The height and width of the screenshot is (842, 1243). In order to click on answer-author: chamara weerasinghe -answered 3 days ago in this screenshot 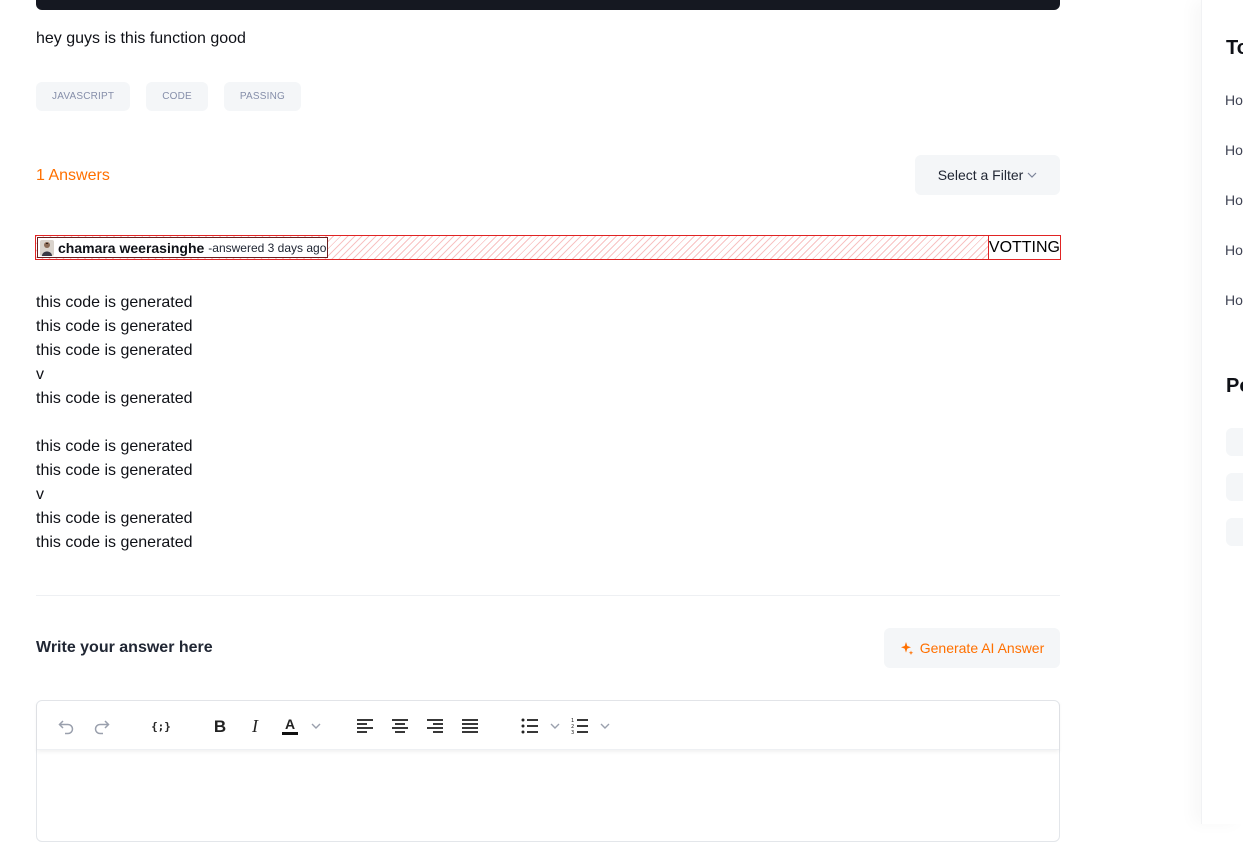, I will do `click(183, 247)`.